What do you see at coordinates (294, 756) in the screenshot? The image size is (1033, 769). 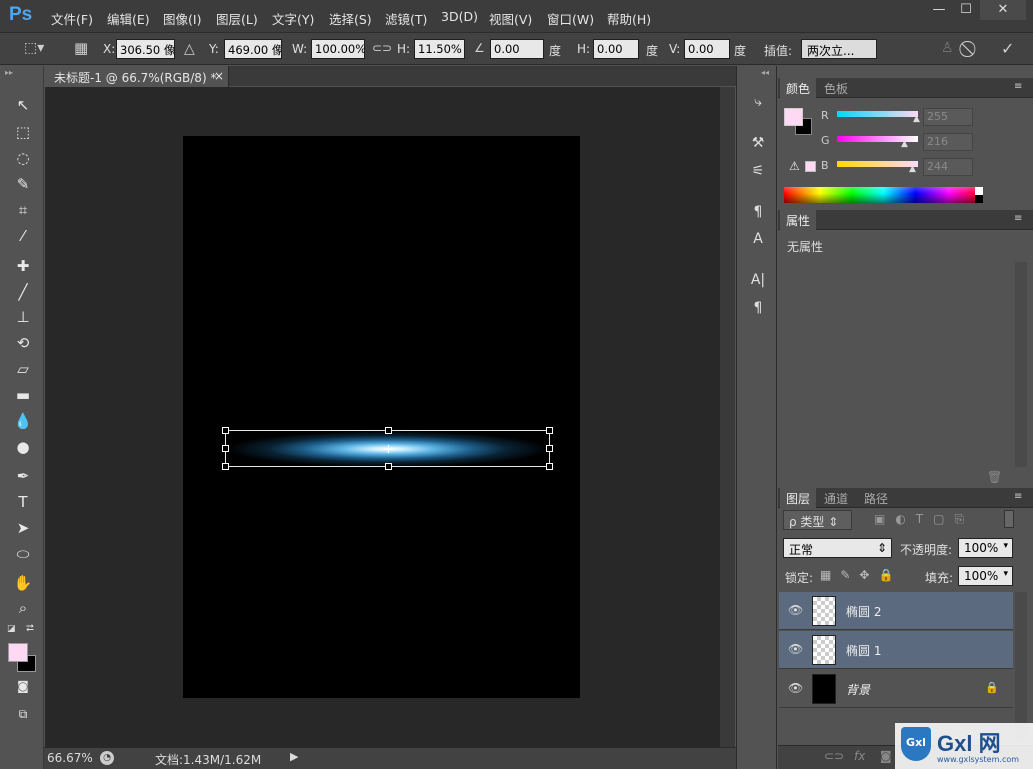 I see `status-menu-arrow-icon: ▶` at bounding box center [294, 756].